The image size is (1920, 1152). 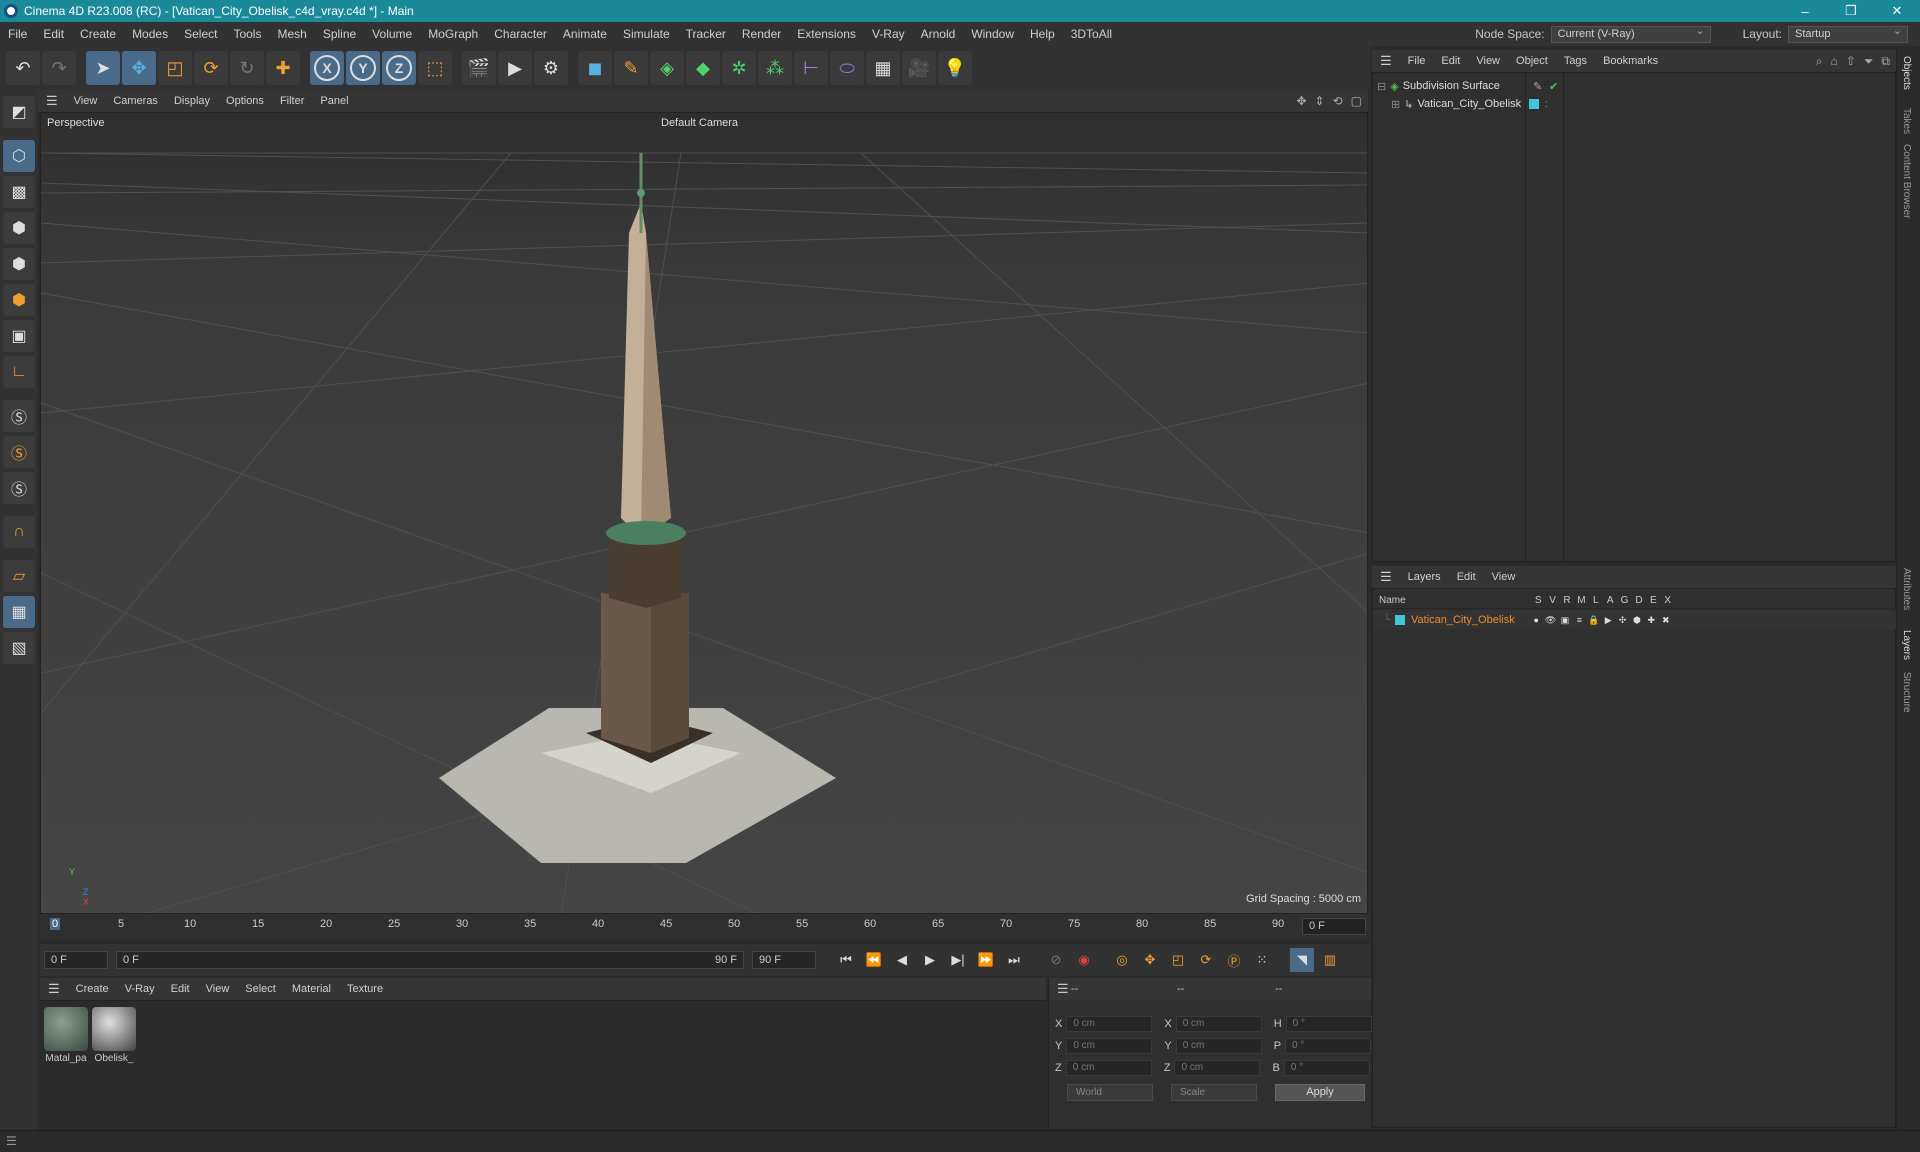 What do you see at coordinates (706, 34) in the screenshot?
I see `menu-tracker: Tracker` at bounding box center [706, 34].